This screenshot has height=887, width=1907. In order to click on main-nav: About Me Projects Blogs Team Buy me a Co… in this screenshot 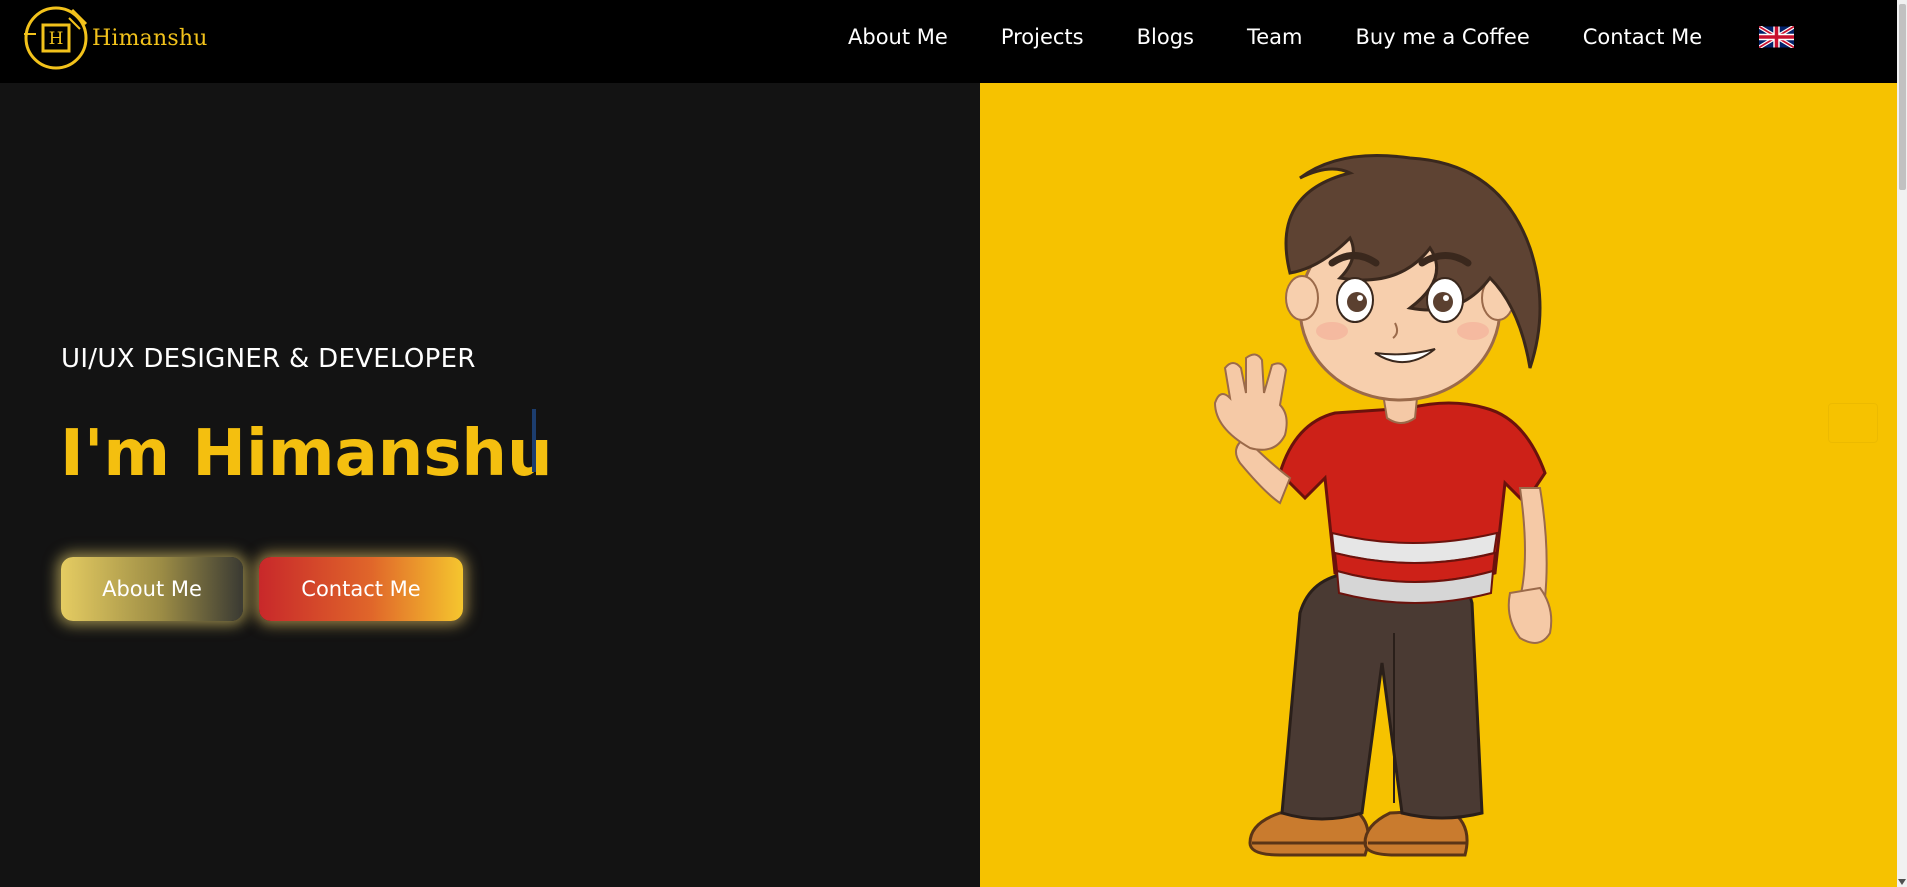, I will do `click(1321, 36)`.